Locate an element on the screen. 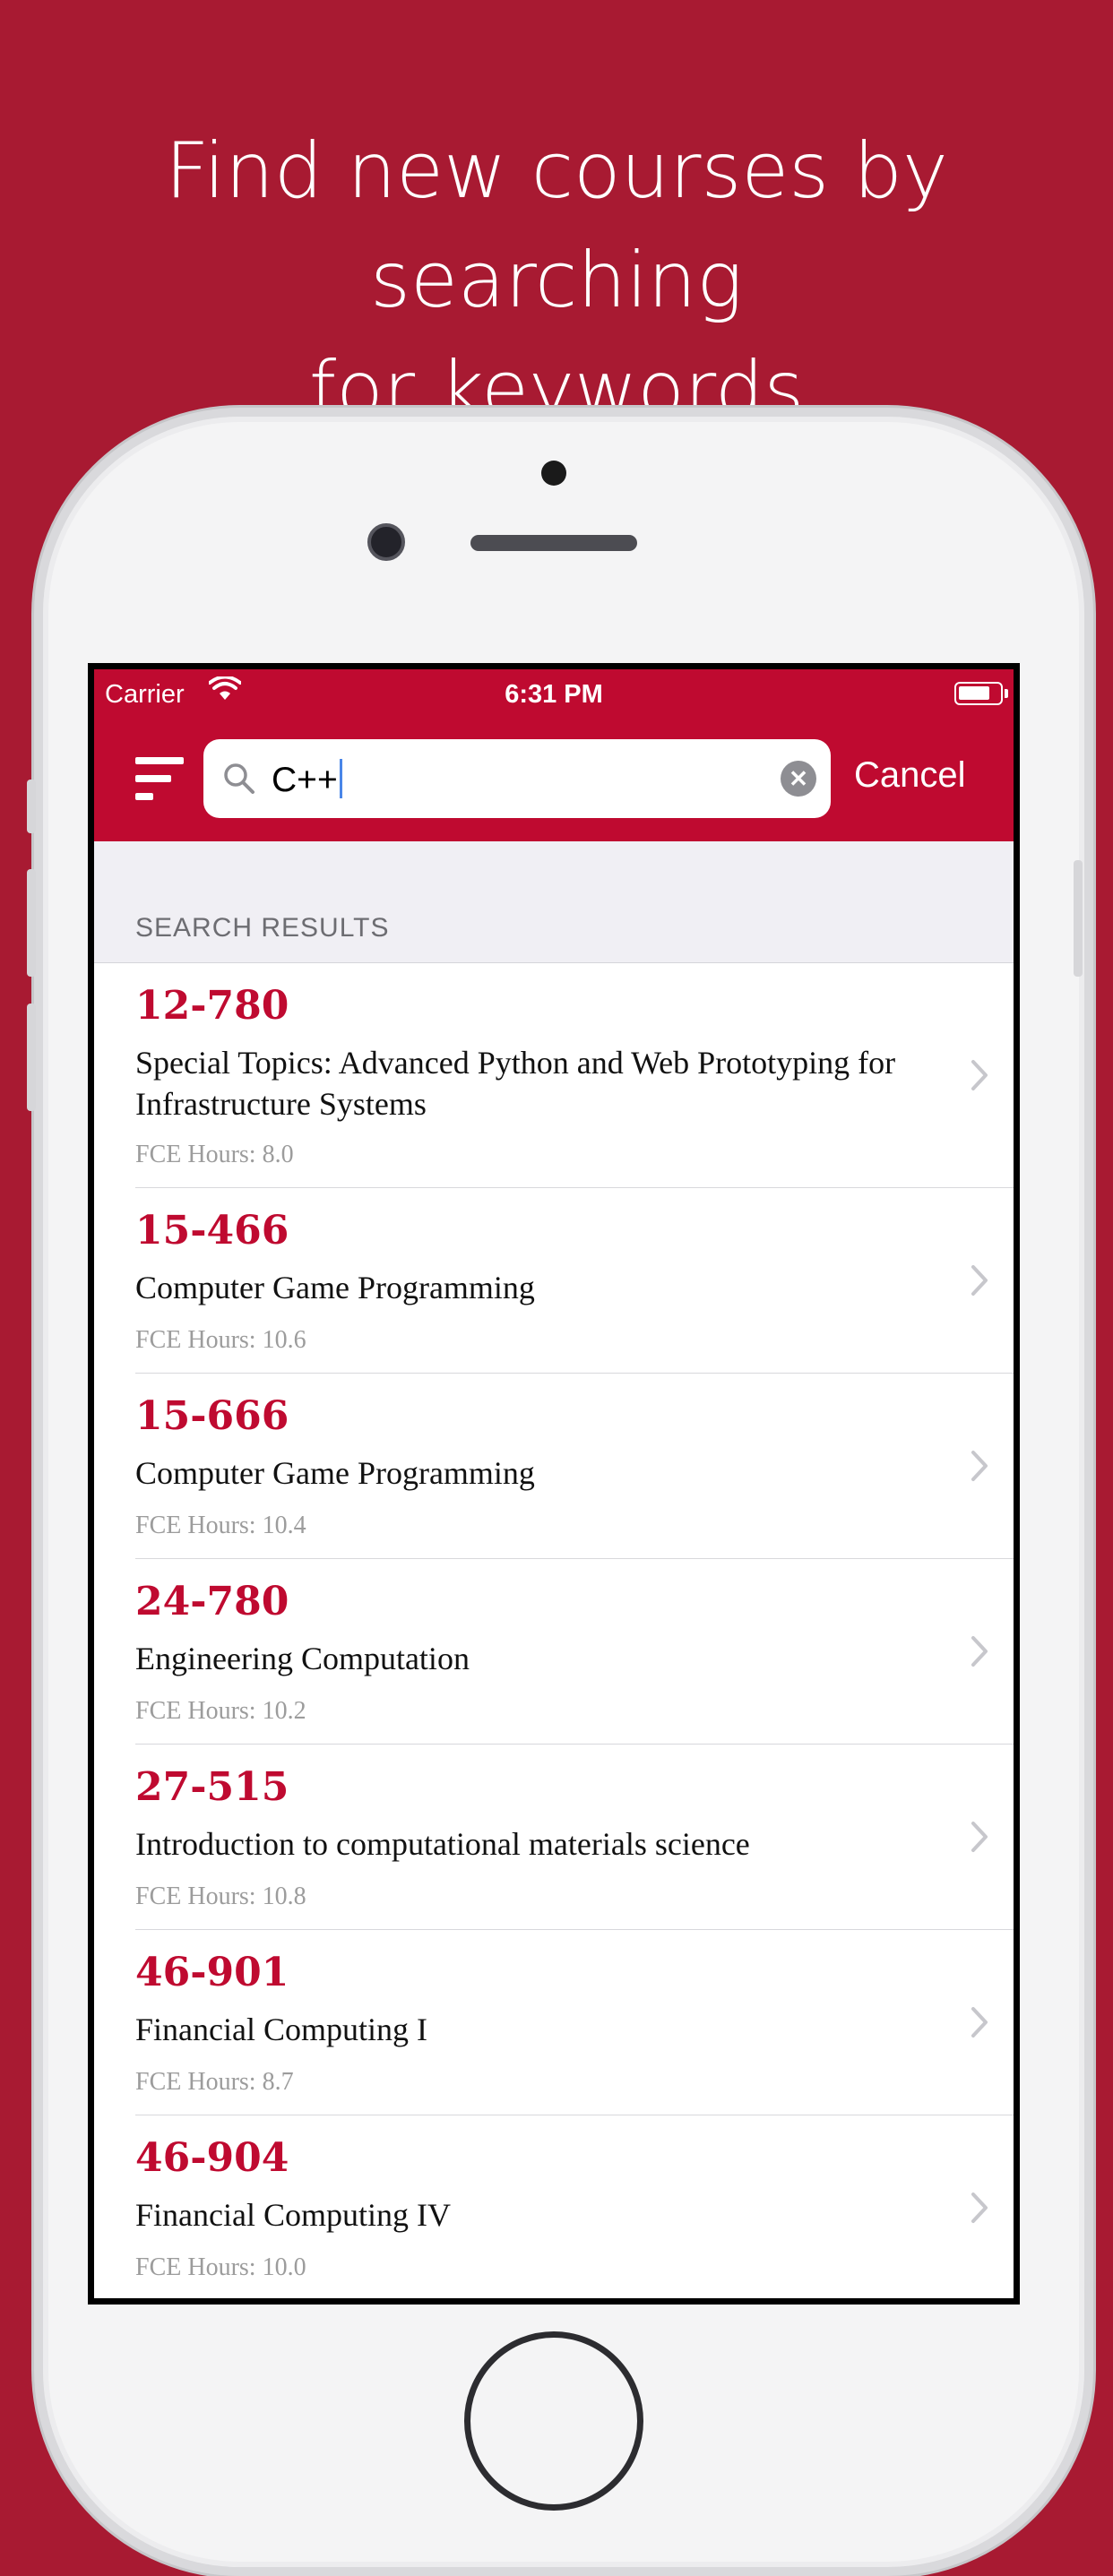  search-query: C++ is located at coordinates (307, 779).